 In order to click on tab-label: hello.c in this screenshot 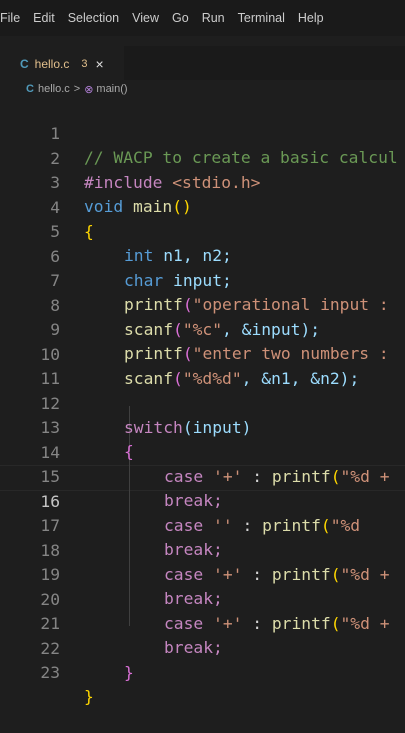, I will do `click(52, 64)`.